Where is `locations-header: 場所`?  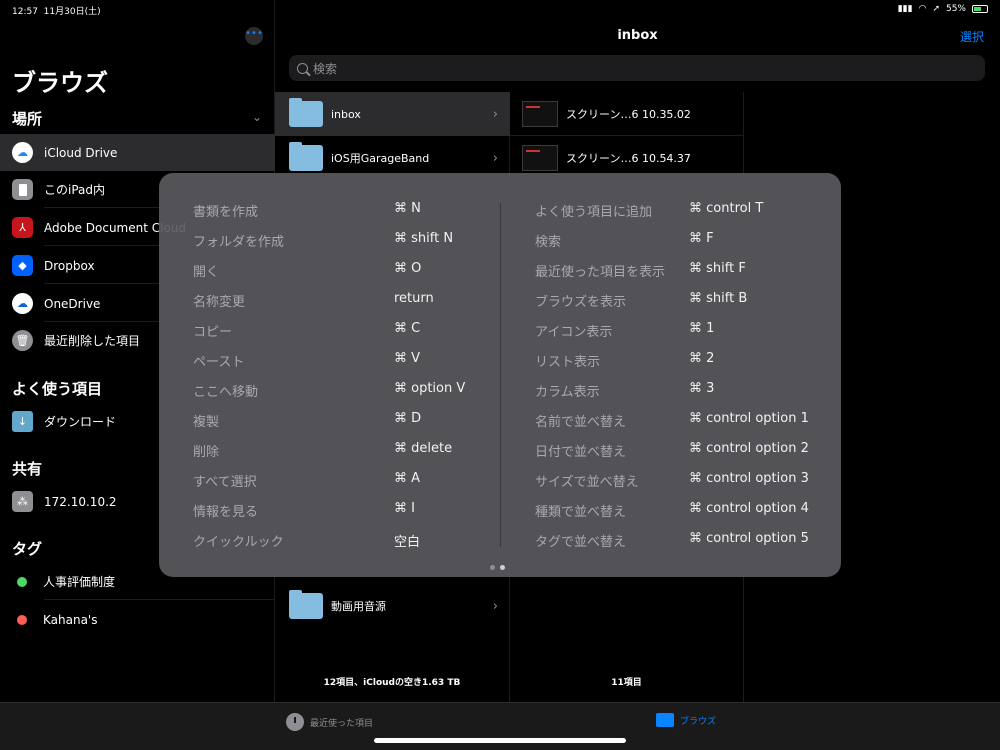 locations-header: 場所 is located at coordinates (27, 118).